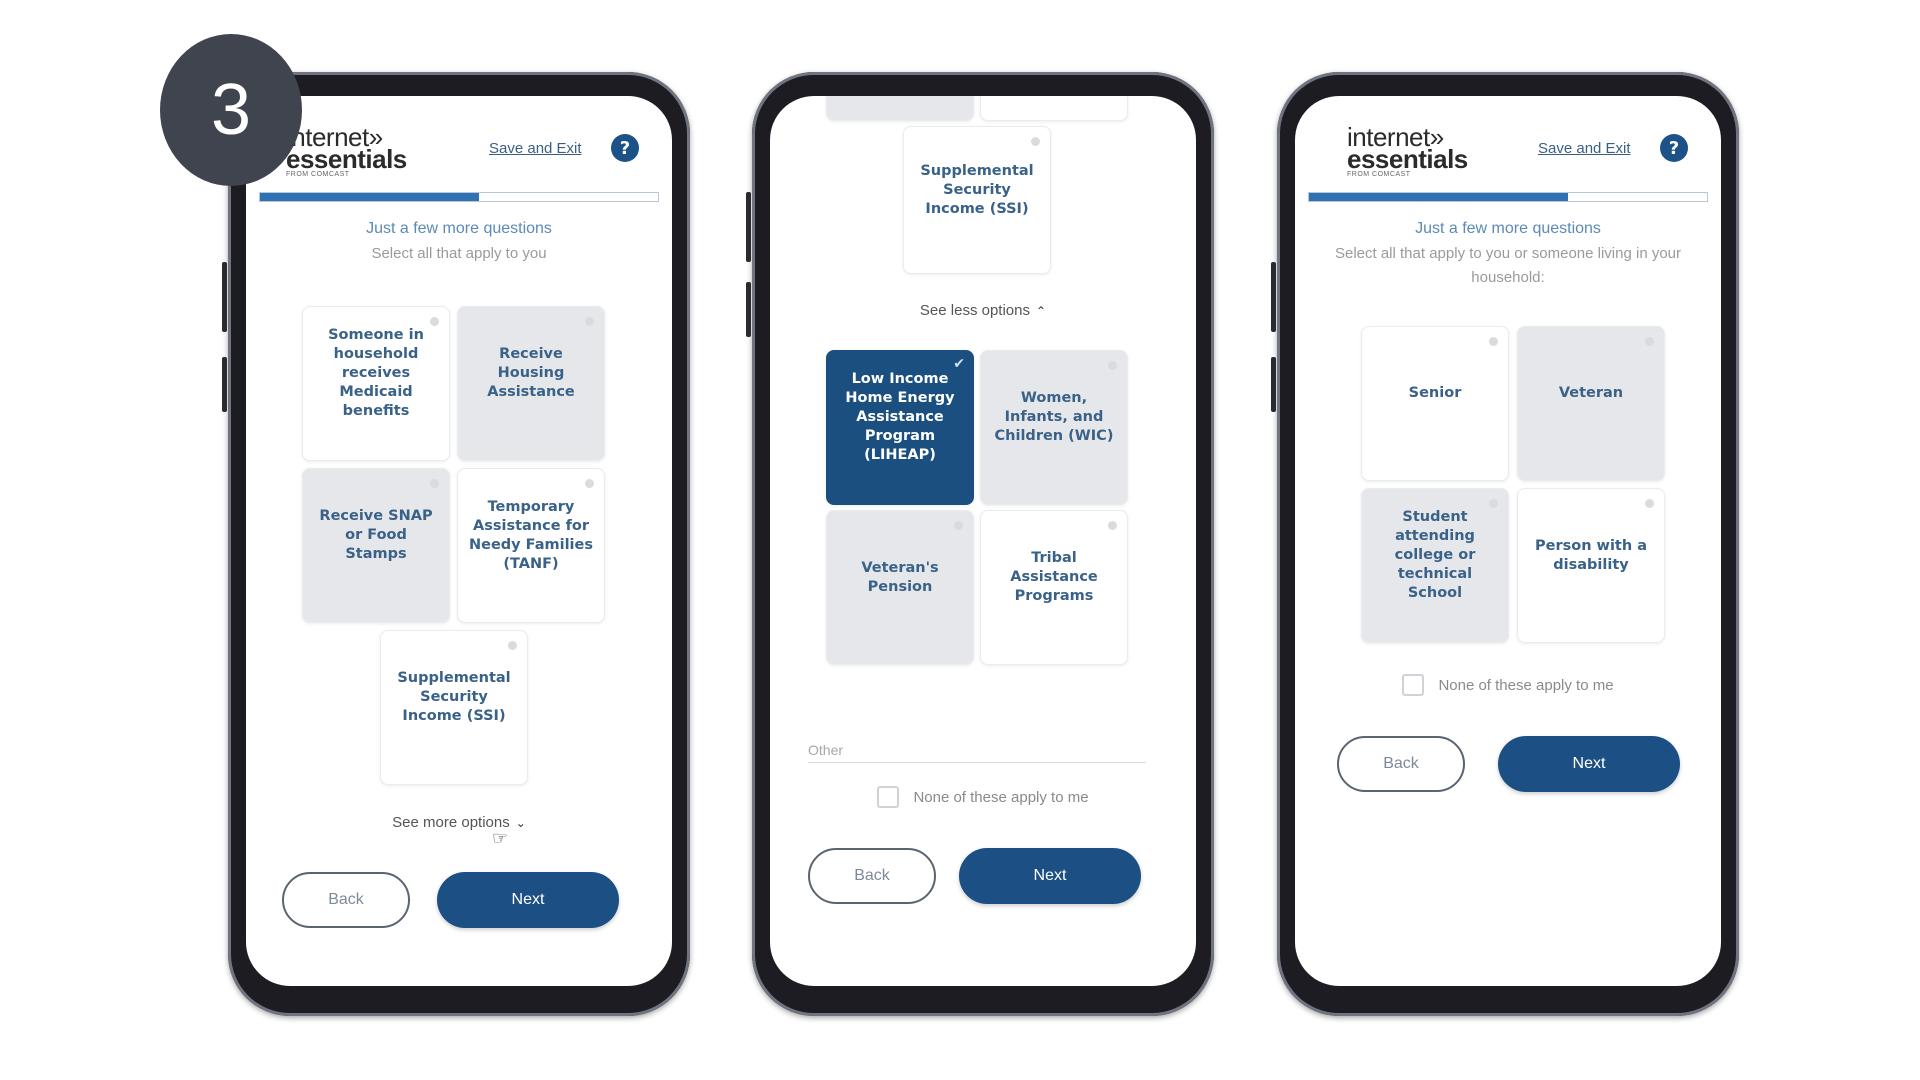  What do you see at coordinates (977, 752) in the screenshot?
I see `other-input: Other` at bounding box center [977, 752].